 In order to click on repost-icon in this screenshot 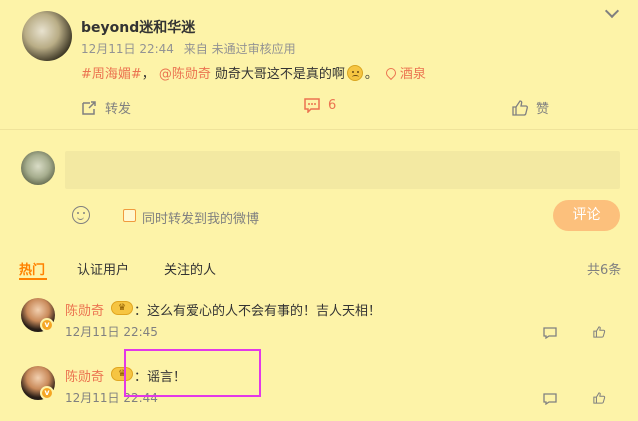, I will do `click(89, 107)`.